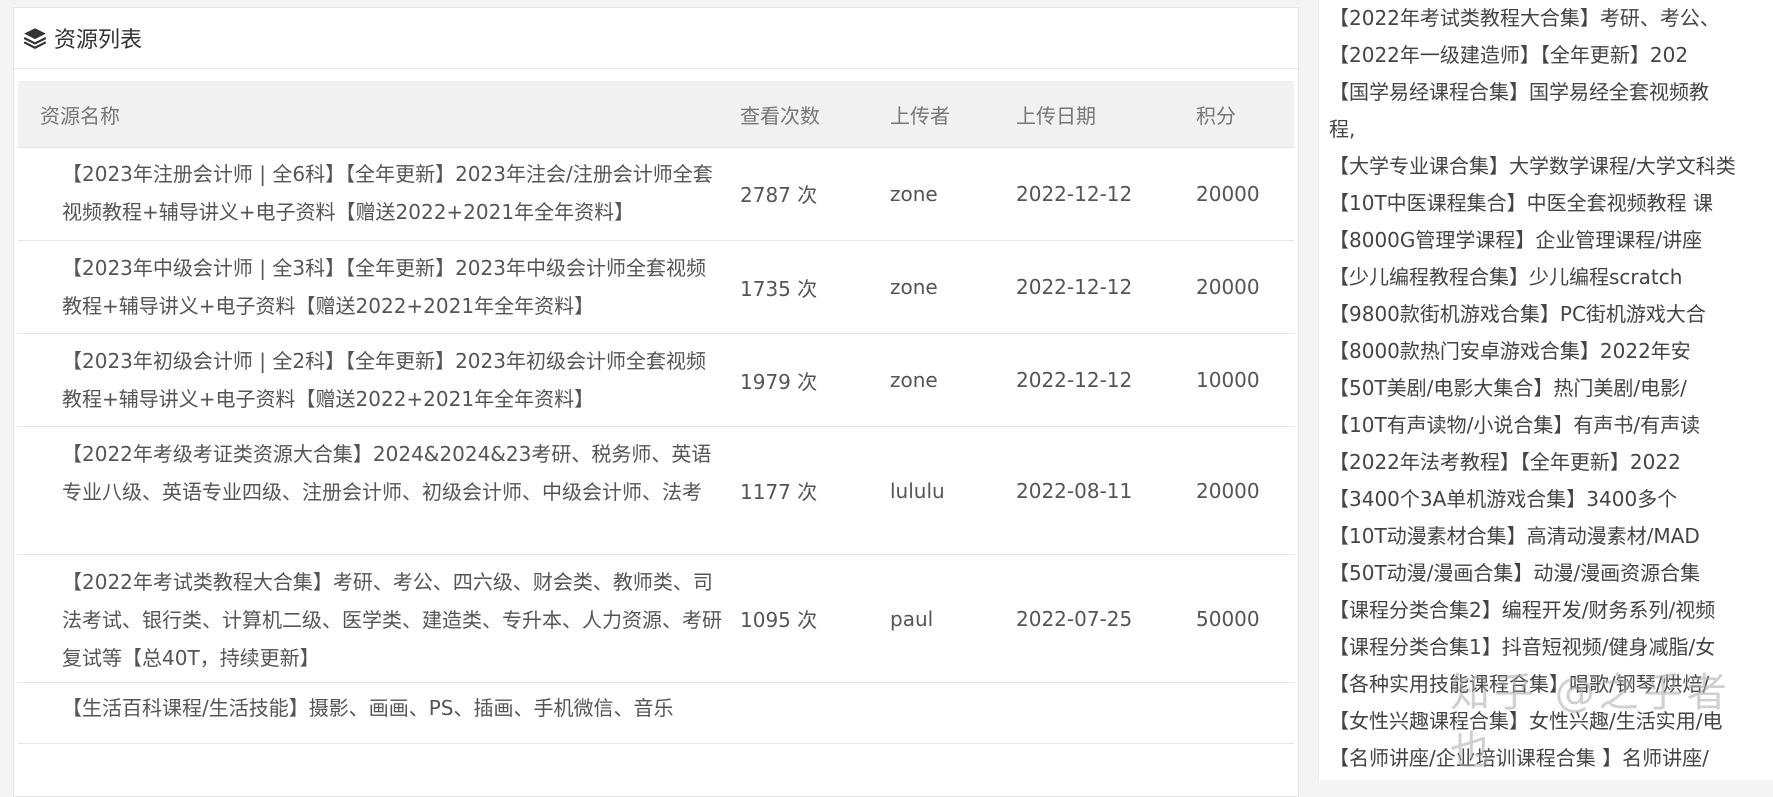 The image size is (1773, 797). I want to click on header-uploader: 上传者, so click(920, 115).